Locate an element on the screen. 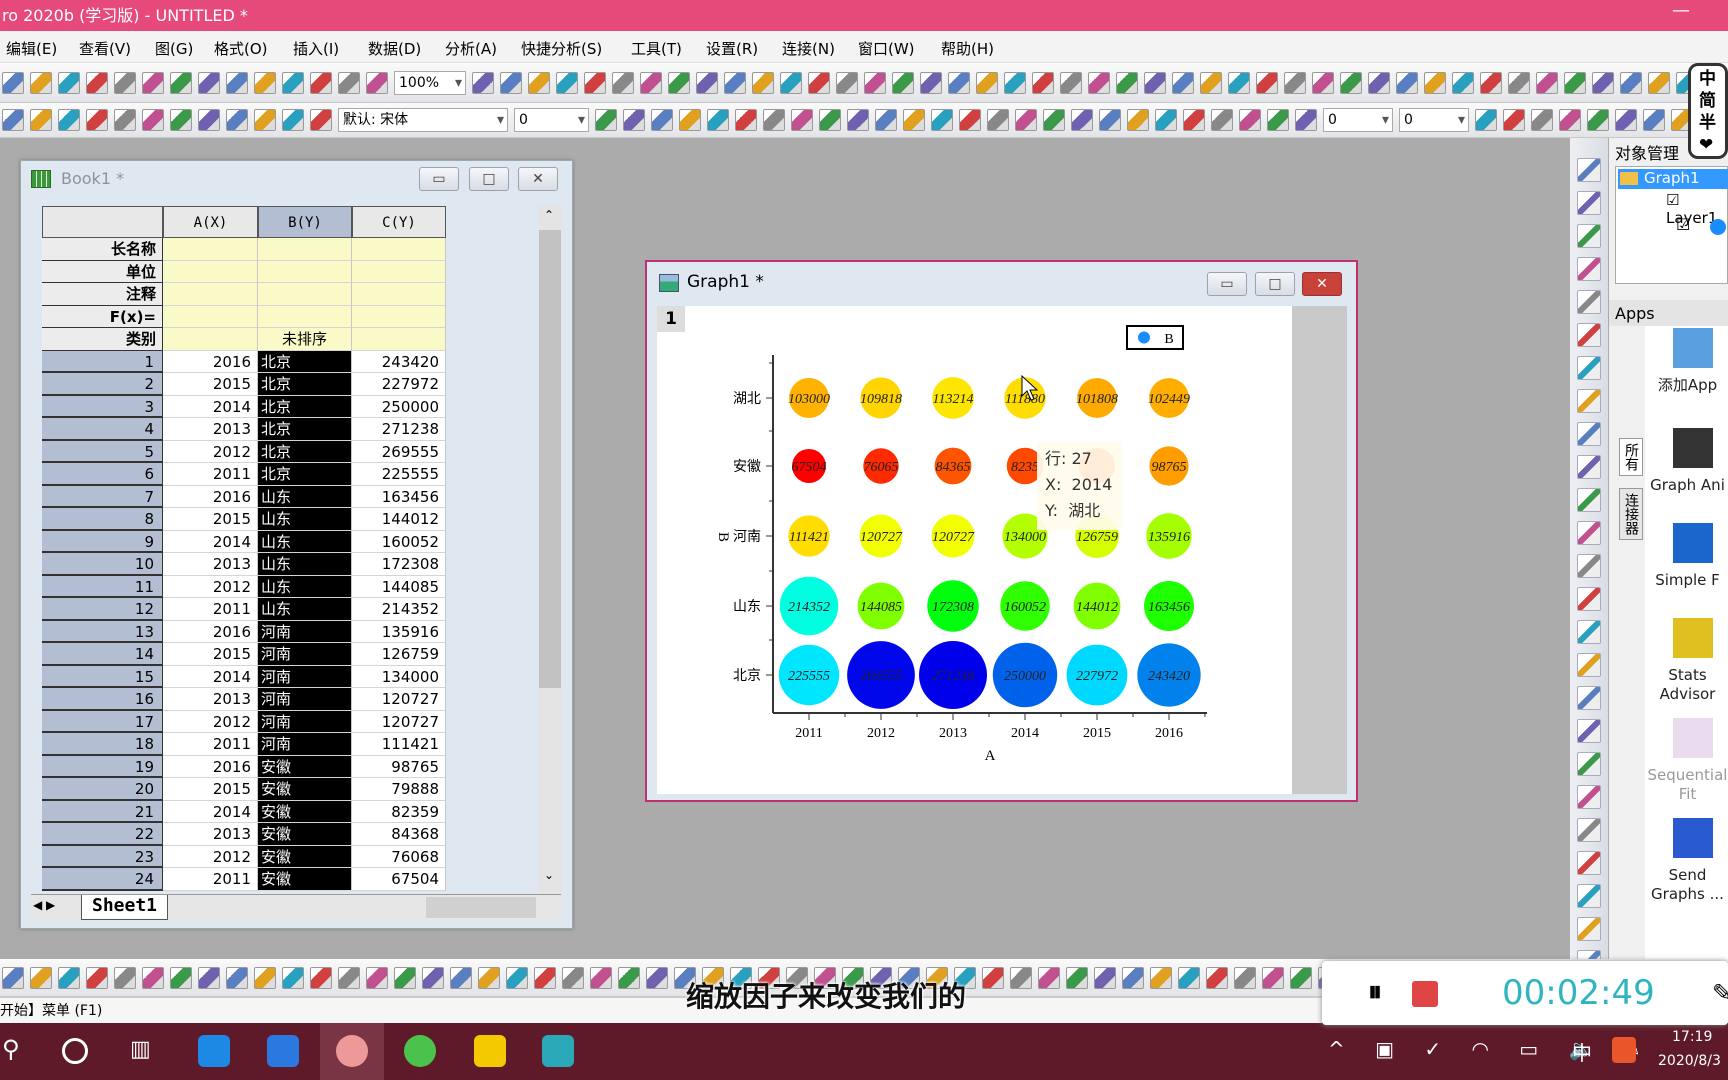  table-cell: 111421 is located at coordinates (399, 744).